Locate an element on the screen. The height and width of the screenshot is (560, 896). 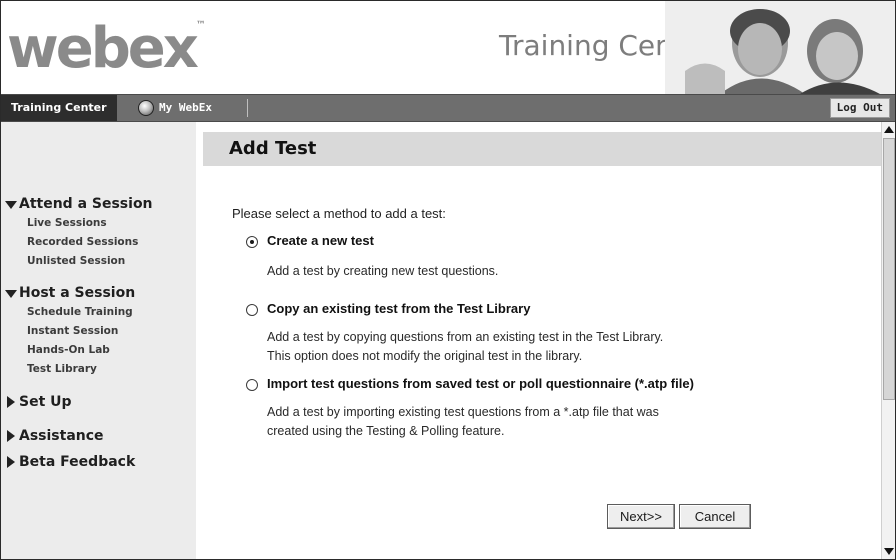
tab-training-center: Training Center is located at coordinates (59, 108).